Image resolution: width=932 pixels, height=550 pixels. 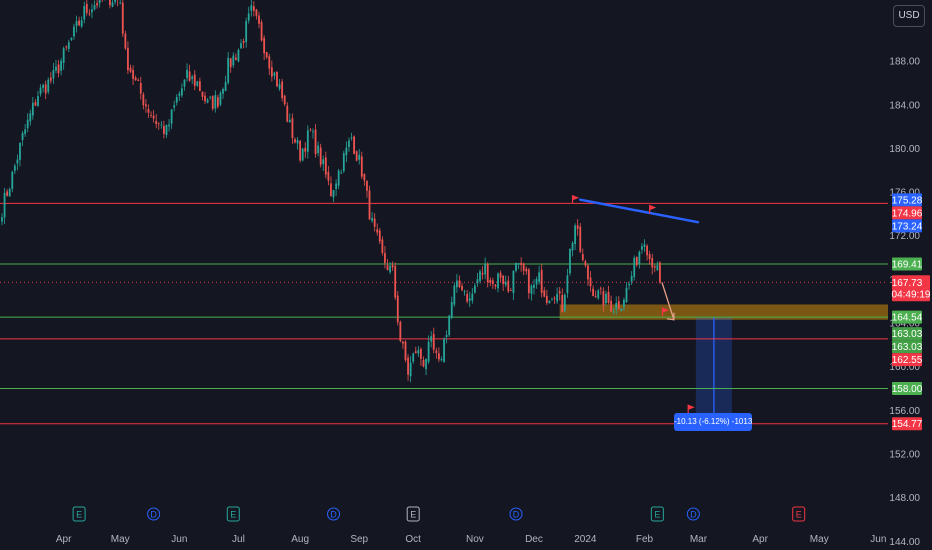 I want to click on time-tick-label: Nov, so click(x=475, y=539).